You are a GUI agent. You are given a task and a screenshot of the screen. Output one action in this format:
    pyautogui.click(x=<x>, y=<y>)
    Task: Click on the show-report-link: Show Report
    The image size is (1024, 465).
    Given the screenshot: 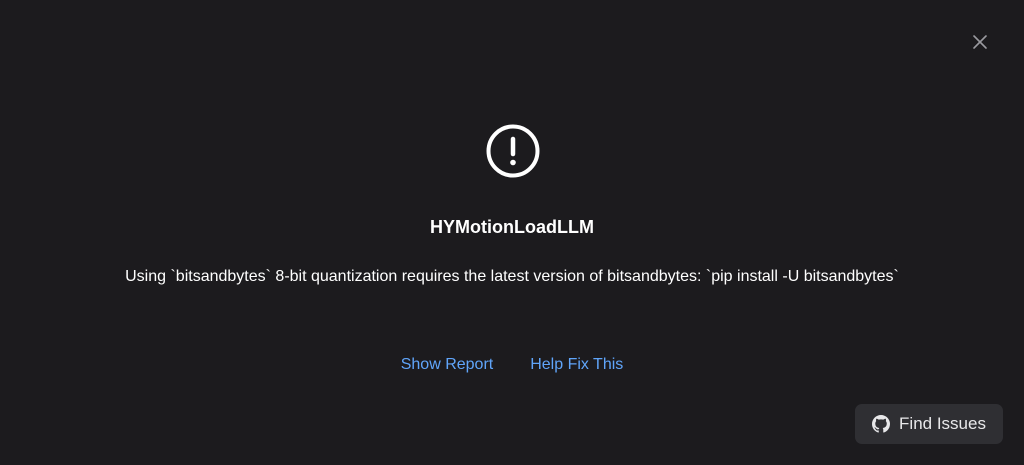 What is the action you would take?
    pyautogui.click(x=447, y=365)
    